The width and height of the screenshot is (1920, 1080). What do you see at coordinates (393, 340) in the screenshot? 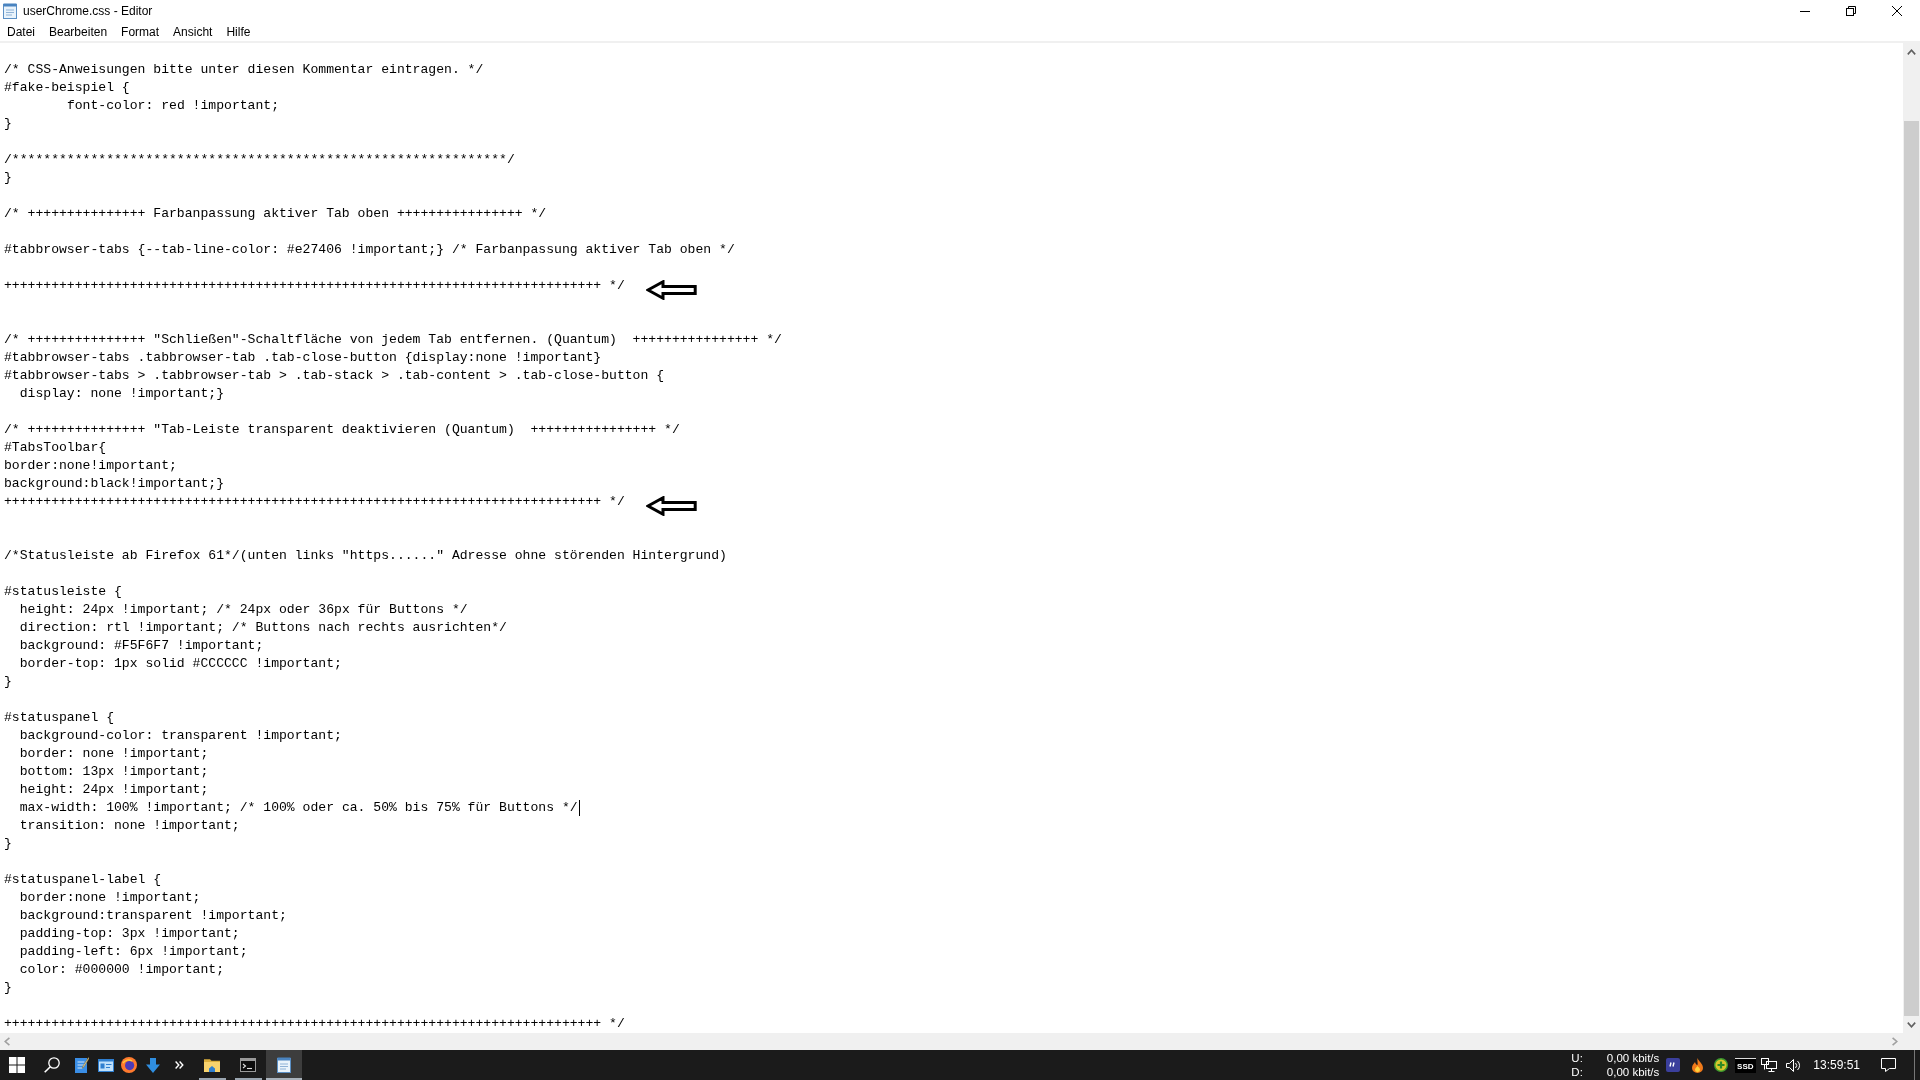
I see `code-line: /* +++++++++++++++ "Schließen"-Schaltfläche von jedem Tab entfernen. (Quantum) ++++++++++++++++ */` at bounding box center [393, 340].